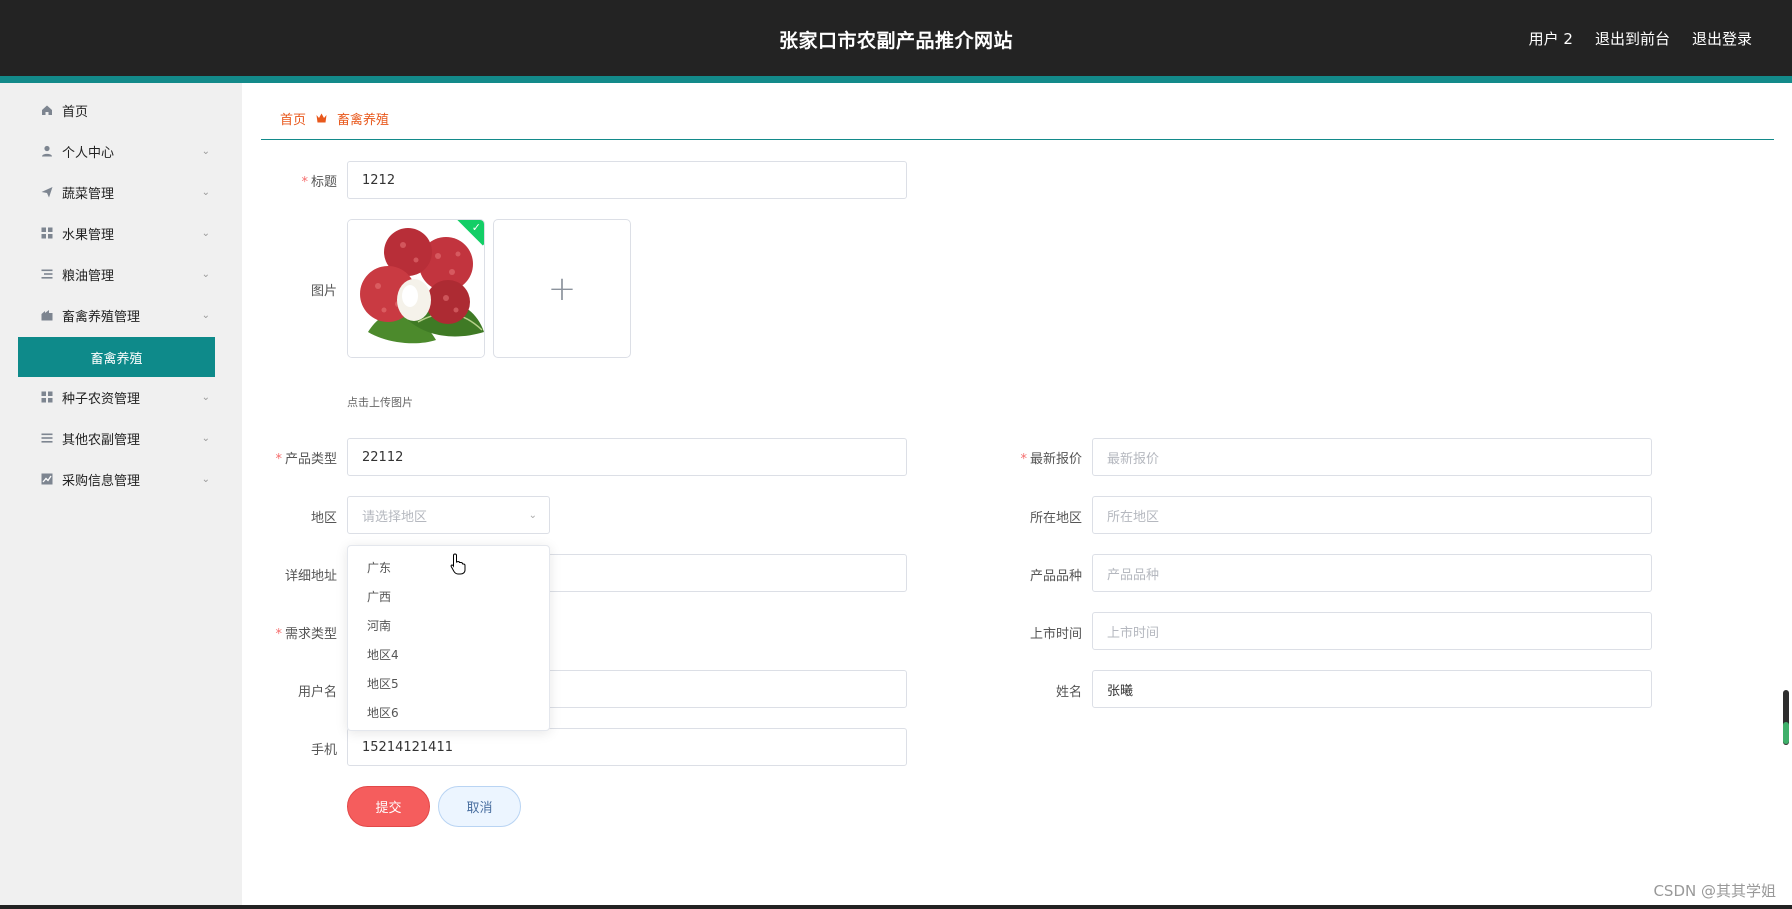 The image size is (1792, 909). I want to click on sidebar-item-personal: 个人中心 ⌄, so click(125, 151).